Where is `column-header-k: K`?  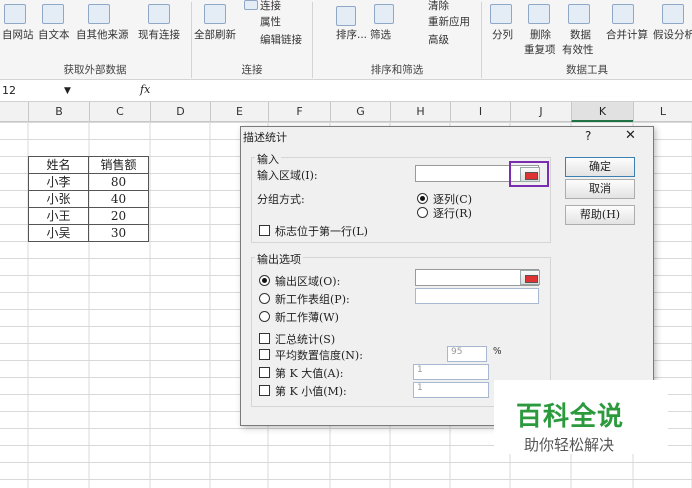
column-header-k: K is located at coordinates (602, 112).